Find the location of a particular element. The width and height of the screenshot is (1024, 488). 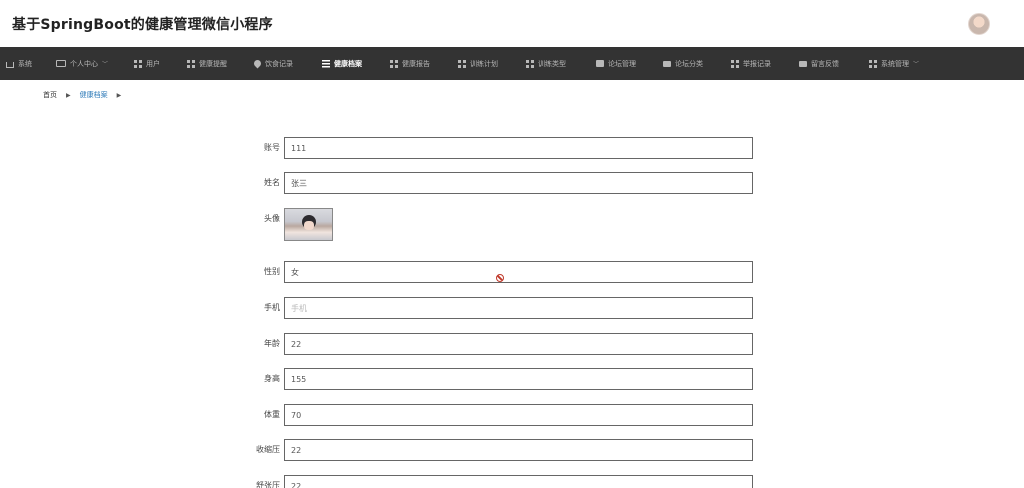

nav-item-users: 用户 is located at coordinates (160, 63).